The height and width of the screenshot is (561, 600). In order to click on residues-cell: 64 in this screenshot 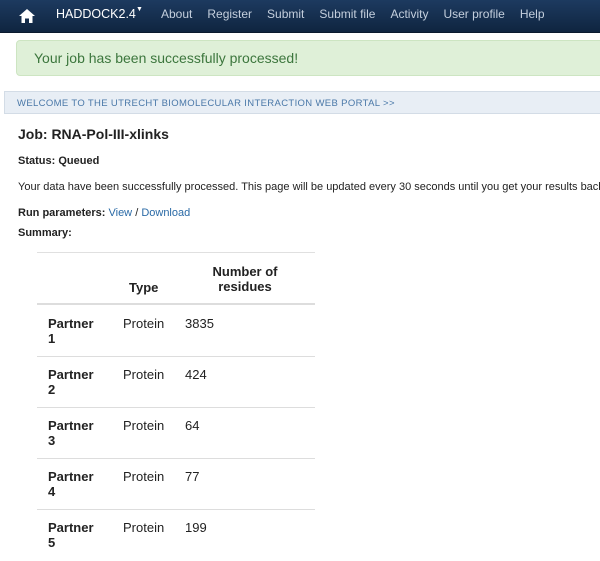, I will do `click(192, 425)`.